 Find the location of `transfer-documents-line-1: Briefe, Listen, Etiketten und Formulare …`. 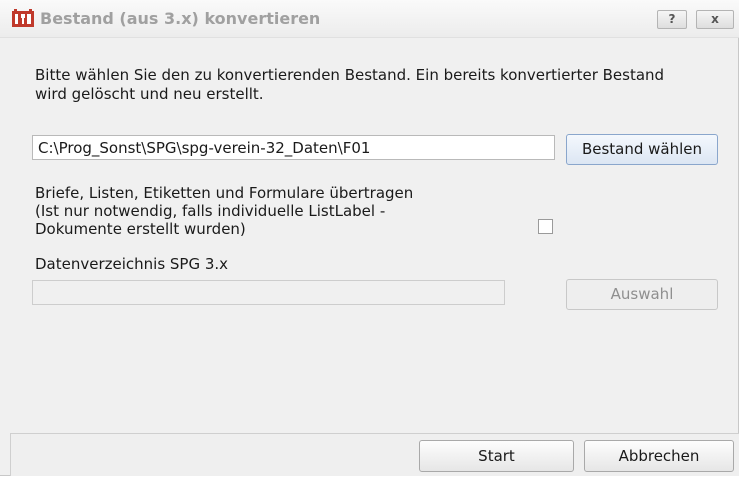

transfer-documents-line-1: Briefe, Listen, Etiketten und Formulare … is located at coordinates (224, 193).